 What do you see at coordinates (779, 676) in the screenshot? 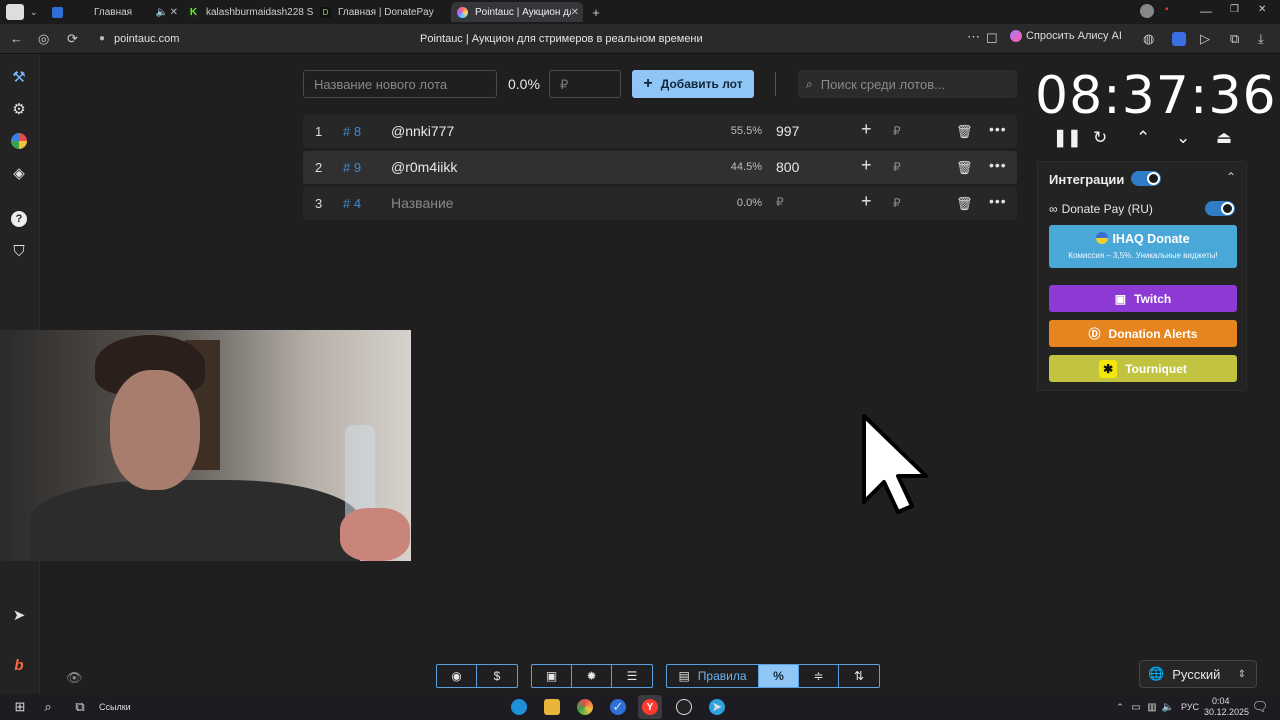
I see `percent-toggle: %` at bounding box center [779, 676].